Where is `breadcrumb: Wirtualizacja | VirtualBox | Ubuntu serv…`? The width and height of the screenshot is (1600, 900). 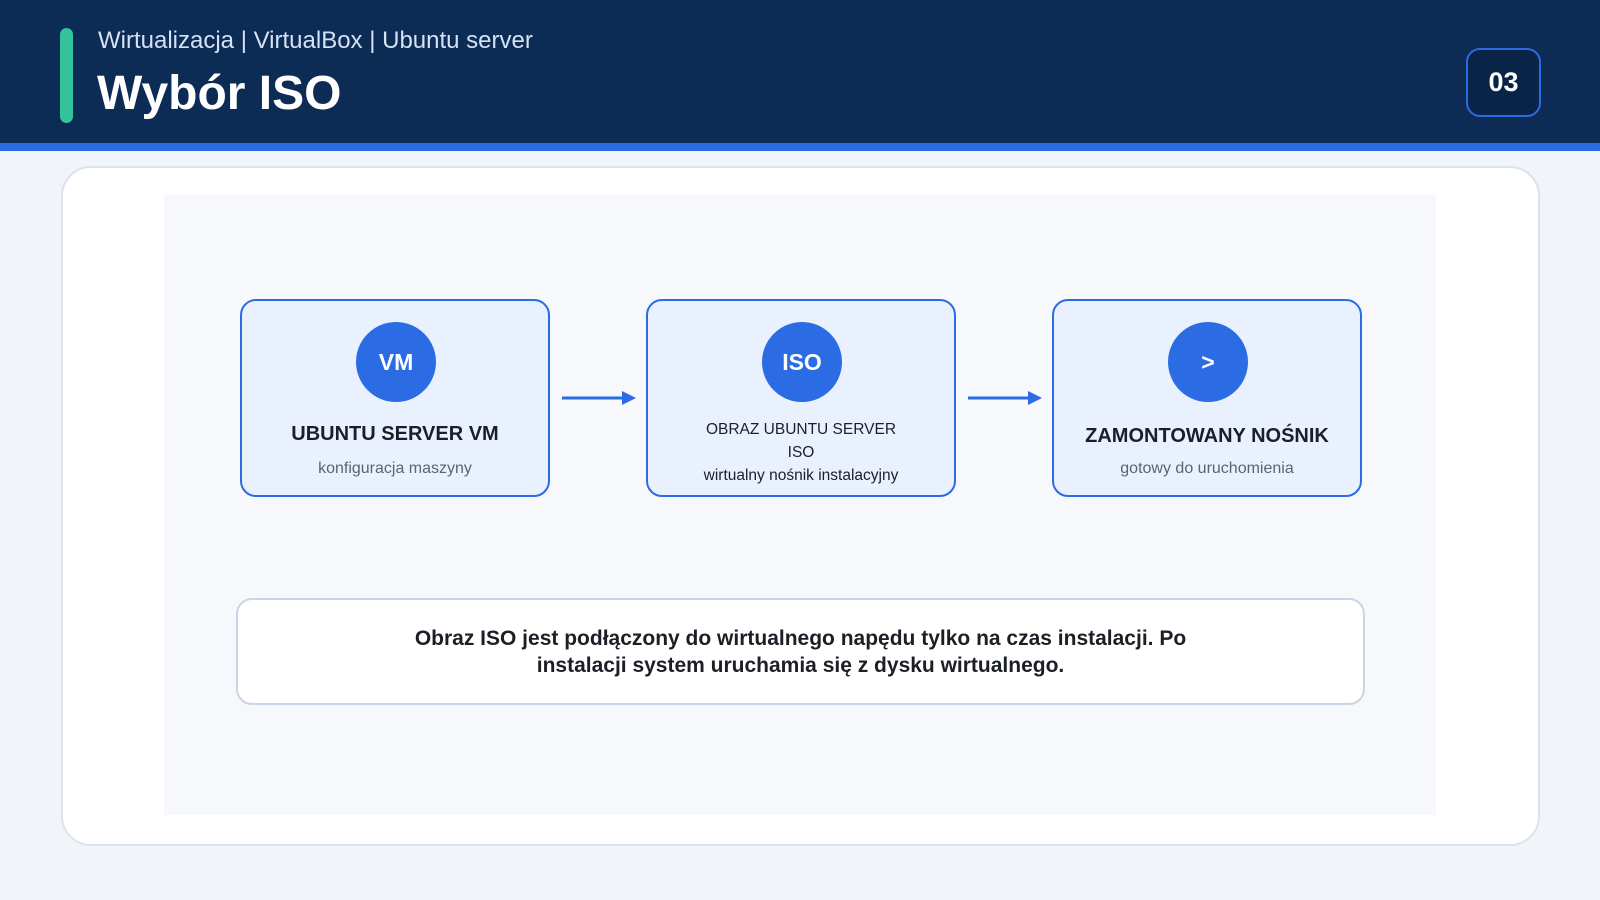 breadcrumb: Wirtualizacja | VirtualBox | Ubuntu serv… is located at coordinates (315, 40).